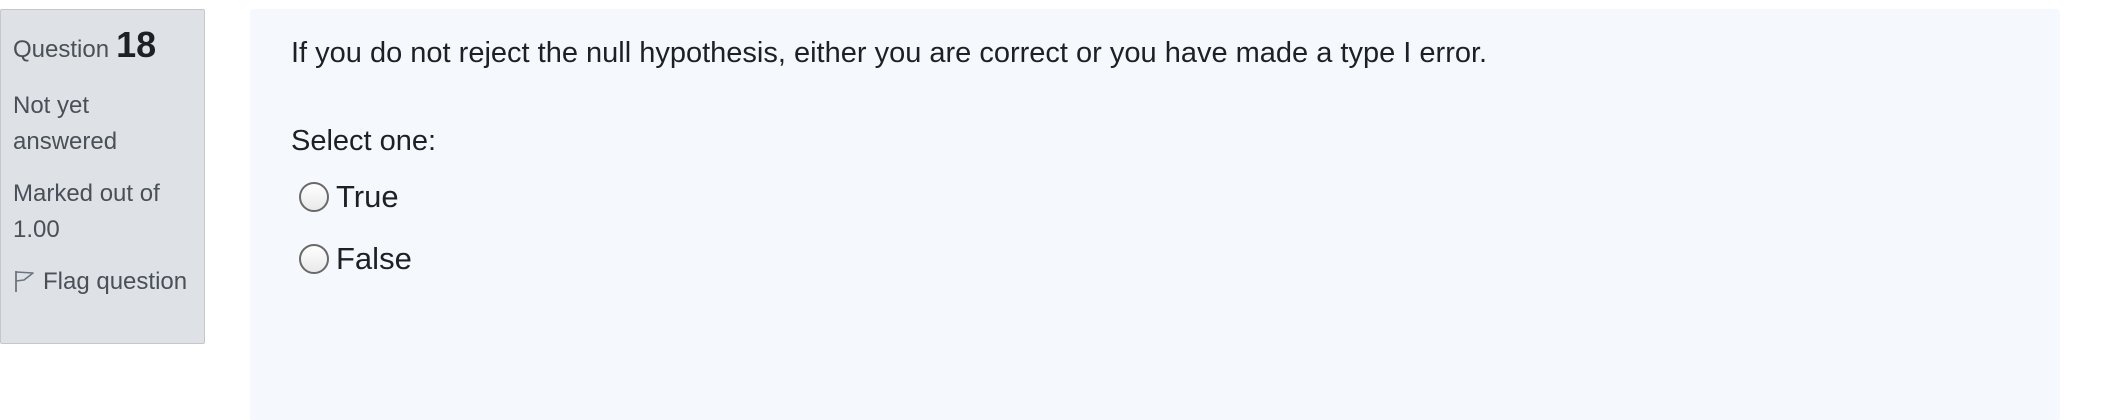  Describe the element at coordinates (24, 281) in the screenshot. I see `flag-icon` at that location.